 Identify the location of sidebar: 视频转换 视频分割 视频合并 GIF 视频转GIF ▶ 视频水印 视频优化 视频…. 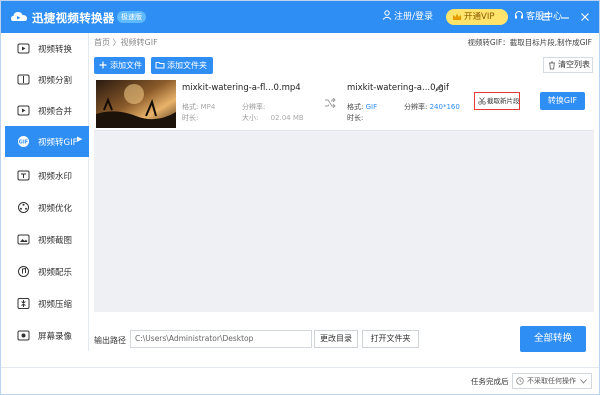
(47, 192).